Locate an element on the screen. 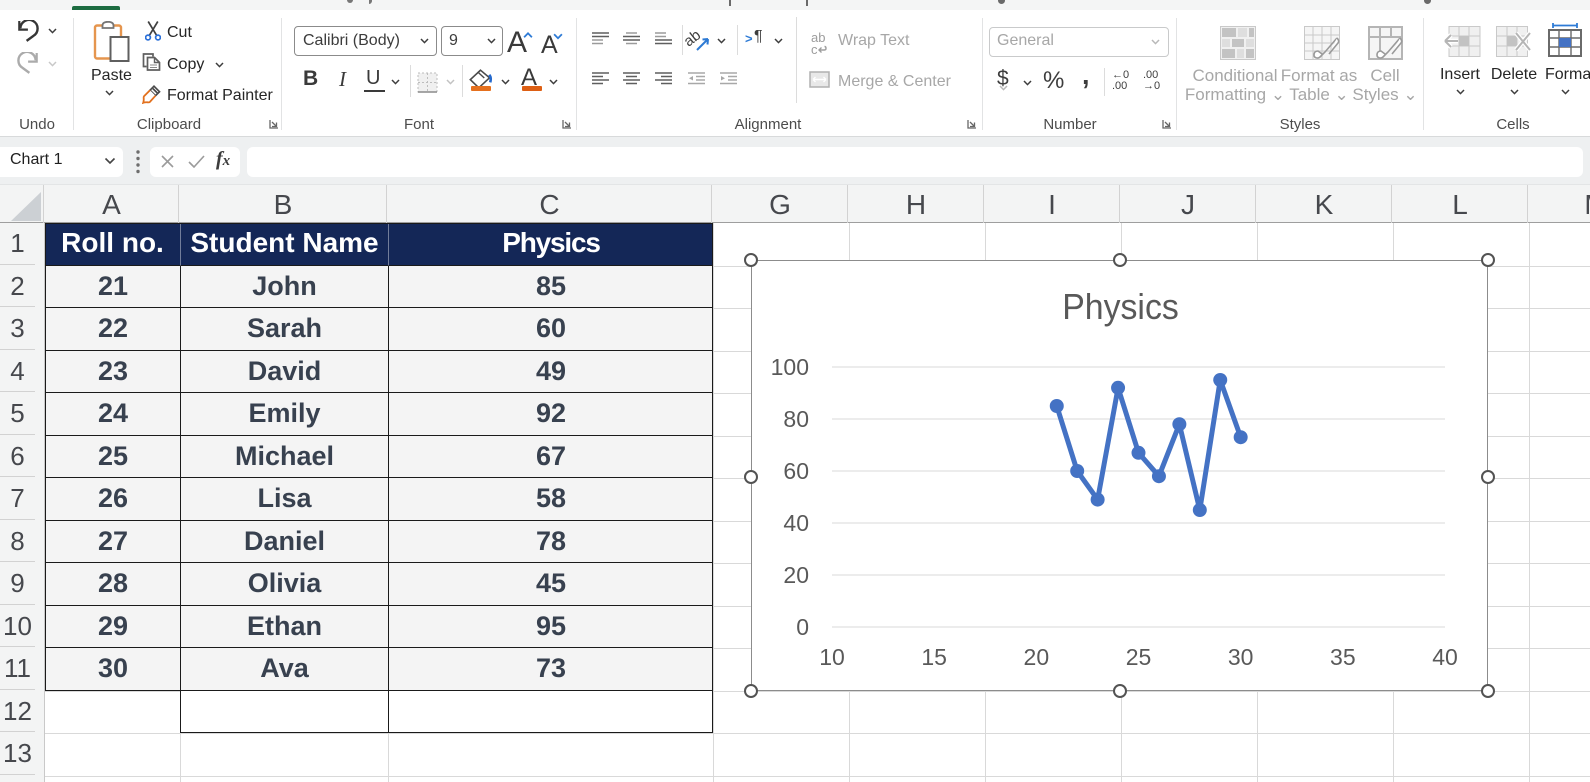  svg-text: 30 is located at coordinates (1241, 657).